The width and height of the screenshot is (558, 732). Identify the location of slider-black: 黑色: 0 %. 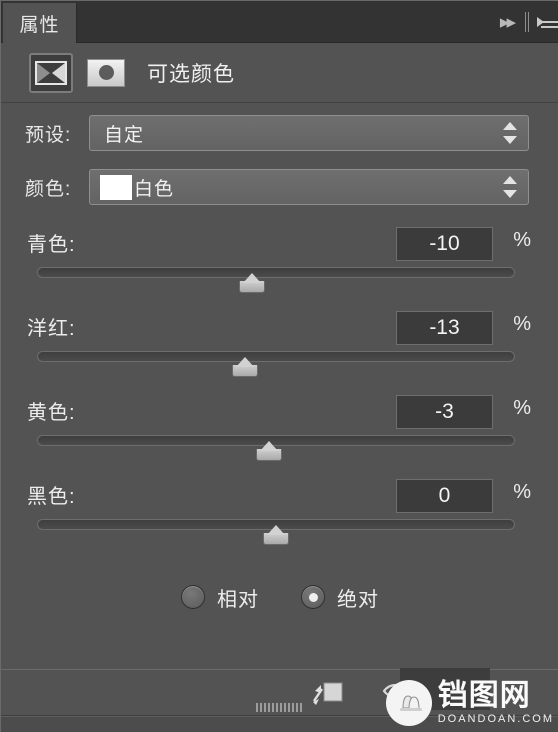
(279, 513).